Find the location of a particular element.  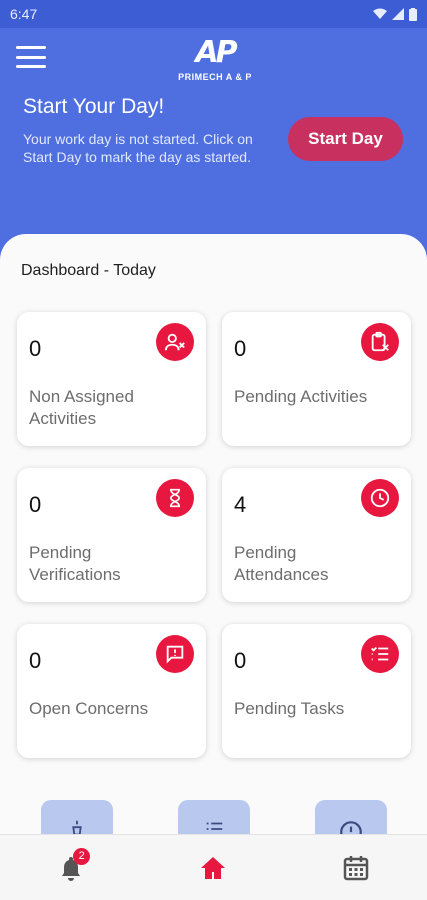

nav-notifications: 2 is located at coordinates (71, 867).